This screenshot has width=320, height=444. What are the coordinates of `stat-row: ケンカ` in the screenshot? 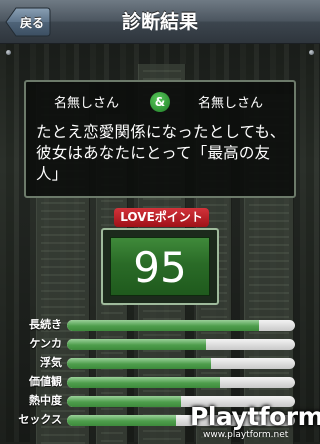 It's located at (160, 344).